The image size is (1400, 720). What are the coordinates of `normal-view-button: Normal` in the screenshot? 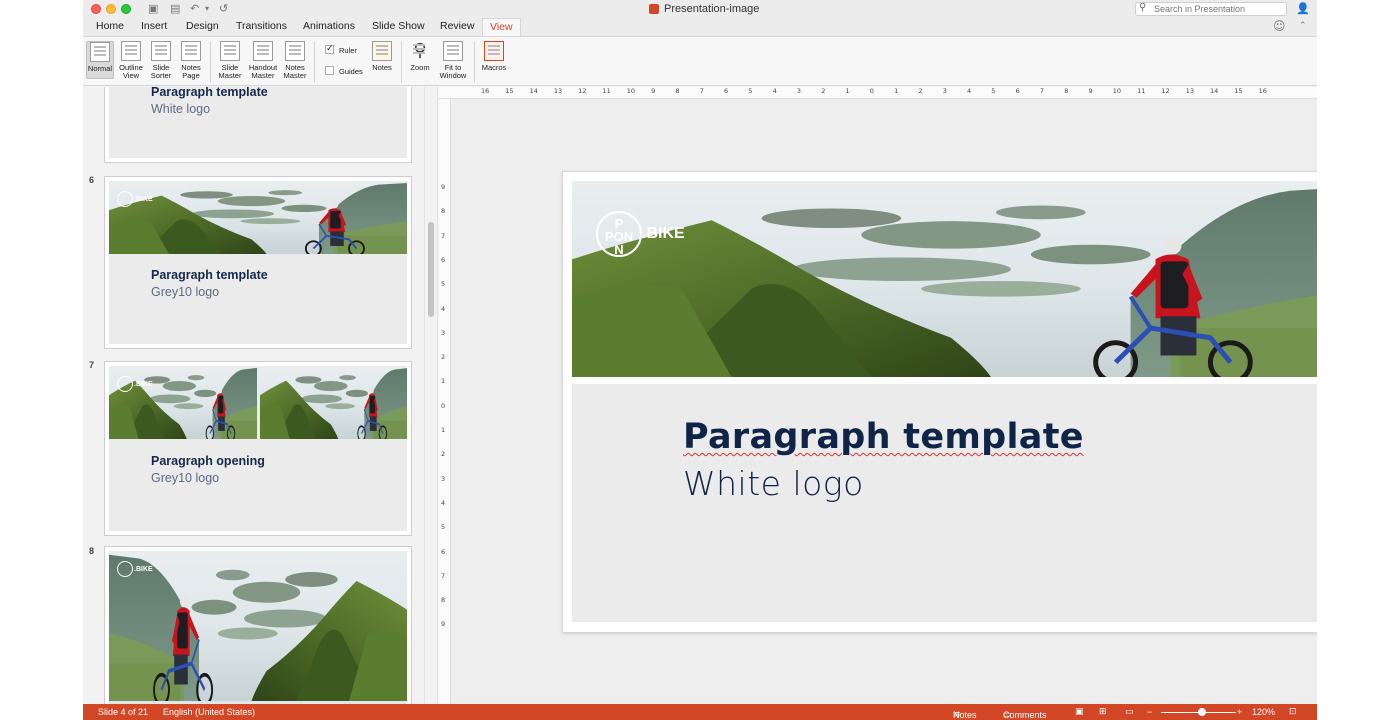 It's located at (100, 60).